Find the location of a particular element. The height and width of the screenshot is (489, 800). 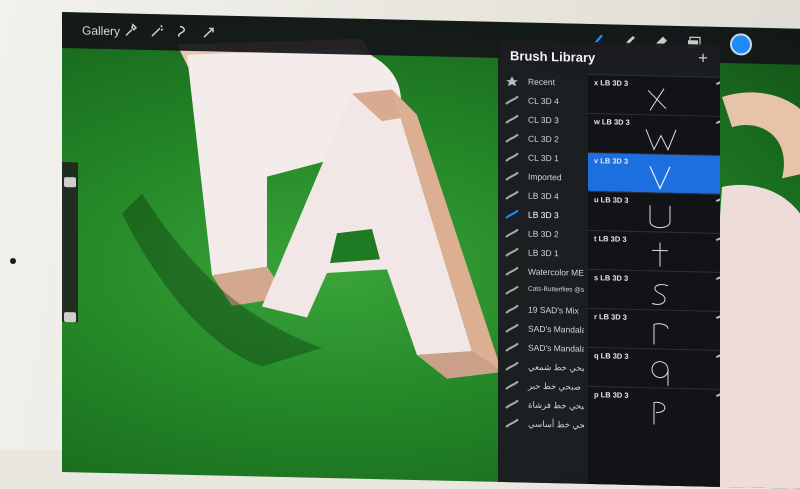

left-sidebar is located at coordinates (70, 242).